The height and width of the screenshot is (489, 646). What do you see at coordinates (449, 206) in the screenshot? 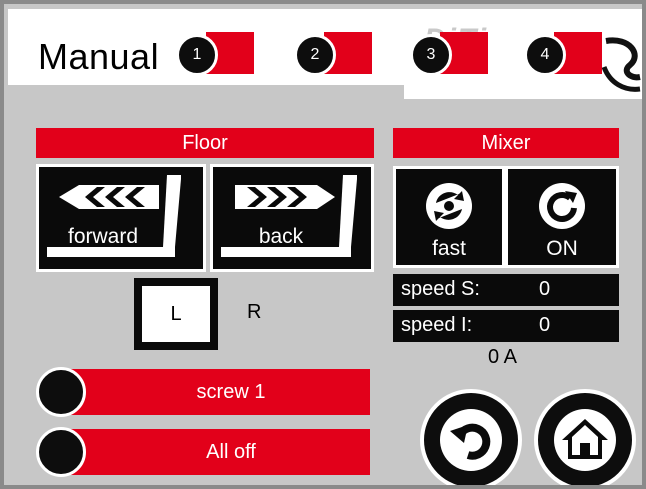
I see `mixer-swirl-icon` at bounding box center [449, 206].